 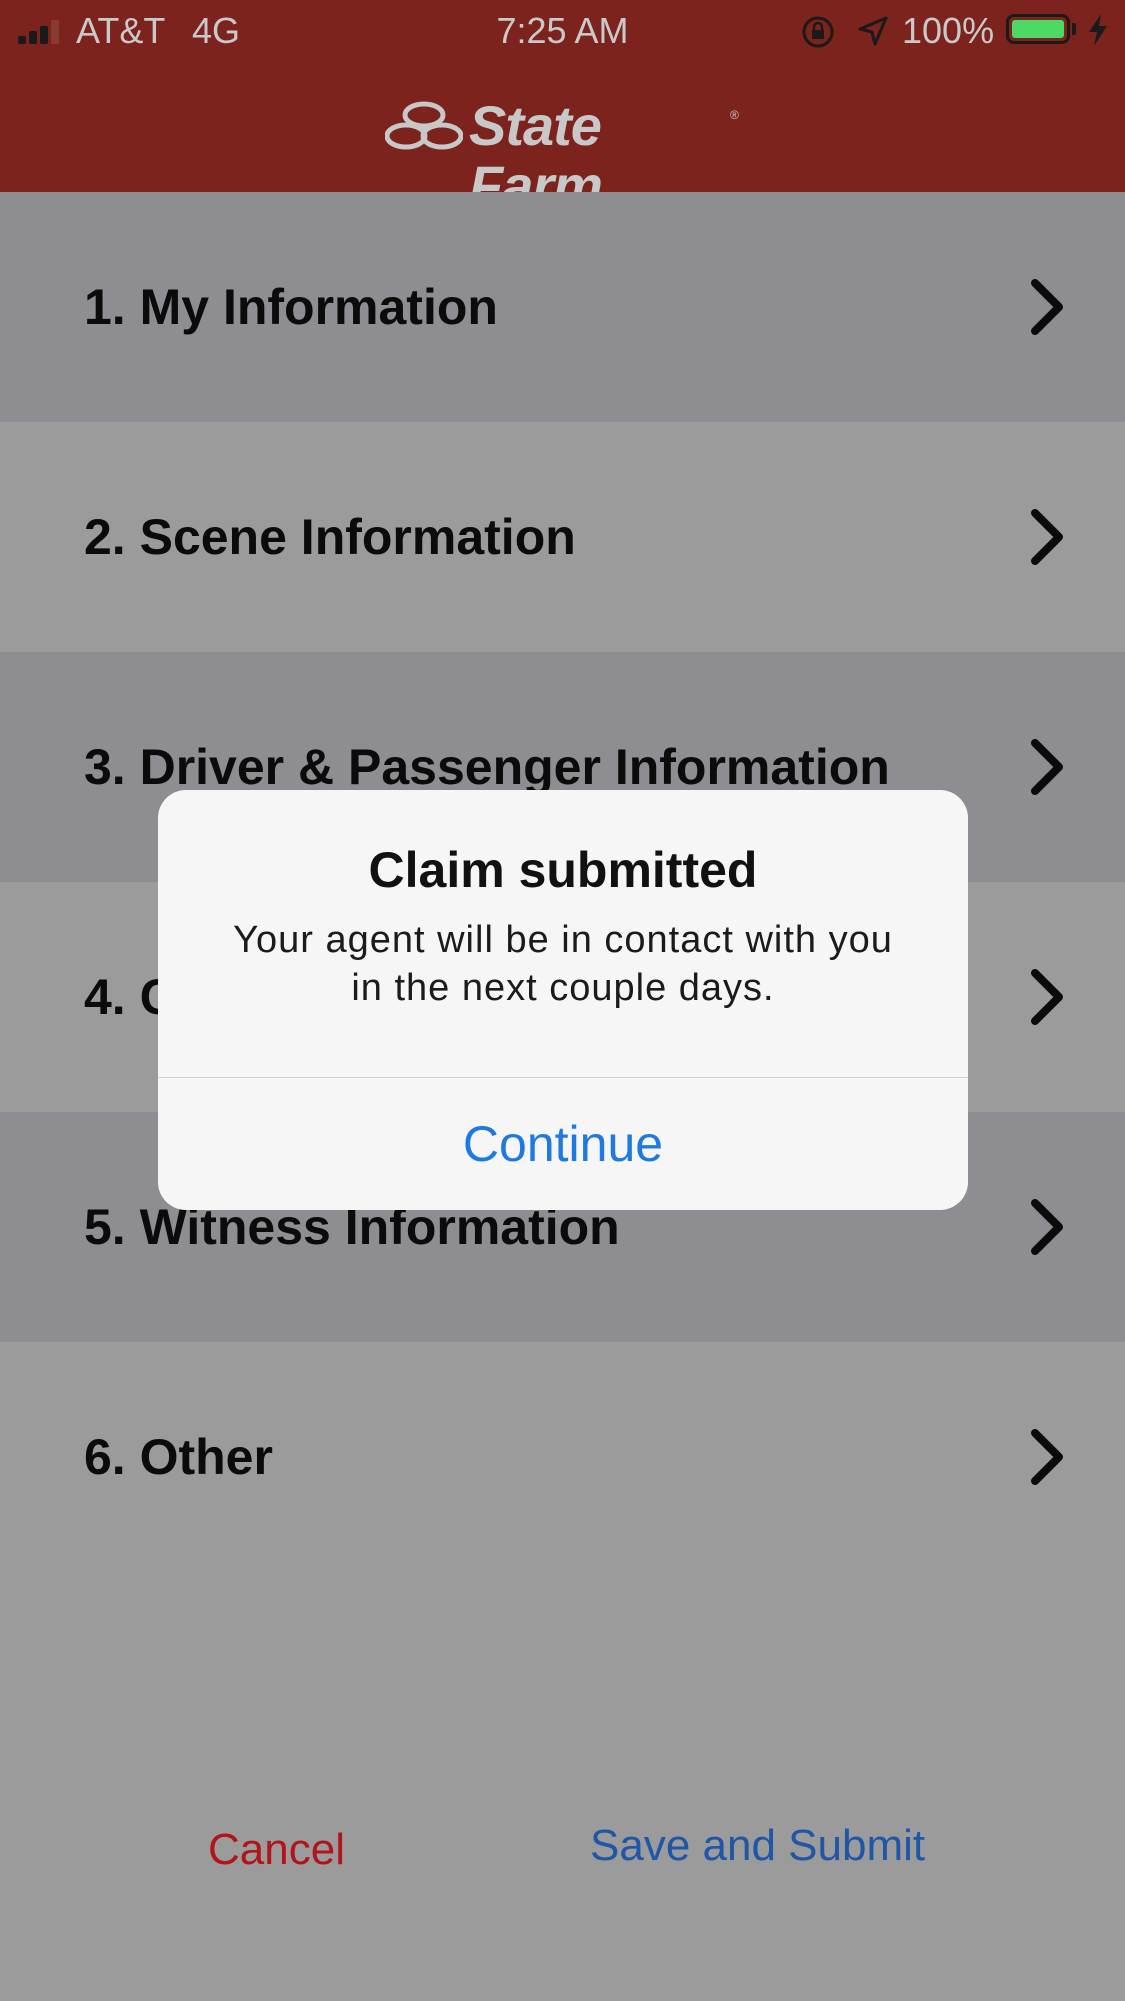 I want to click on battery-cap, so click(x=1074, y=29).